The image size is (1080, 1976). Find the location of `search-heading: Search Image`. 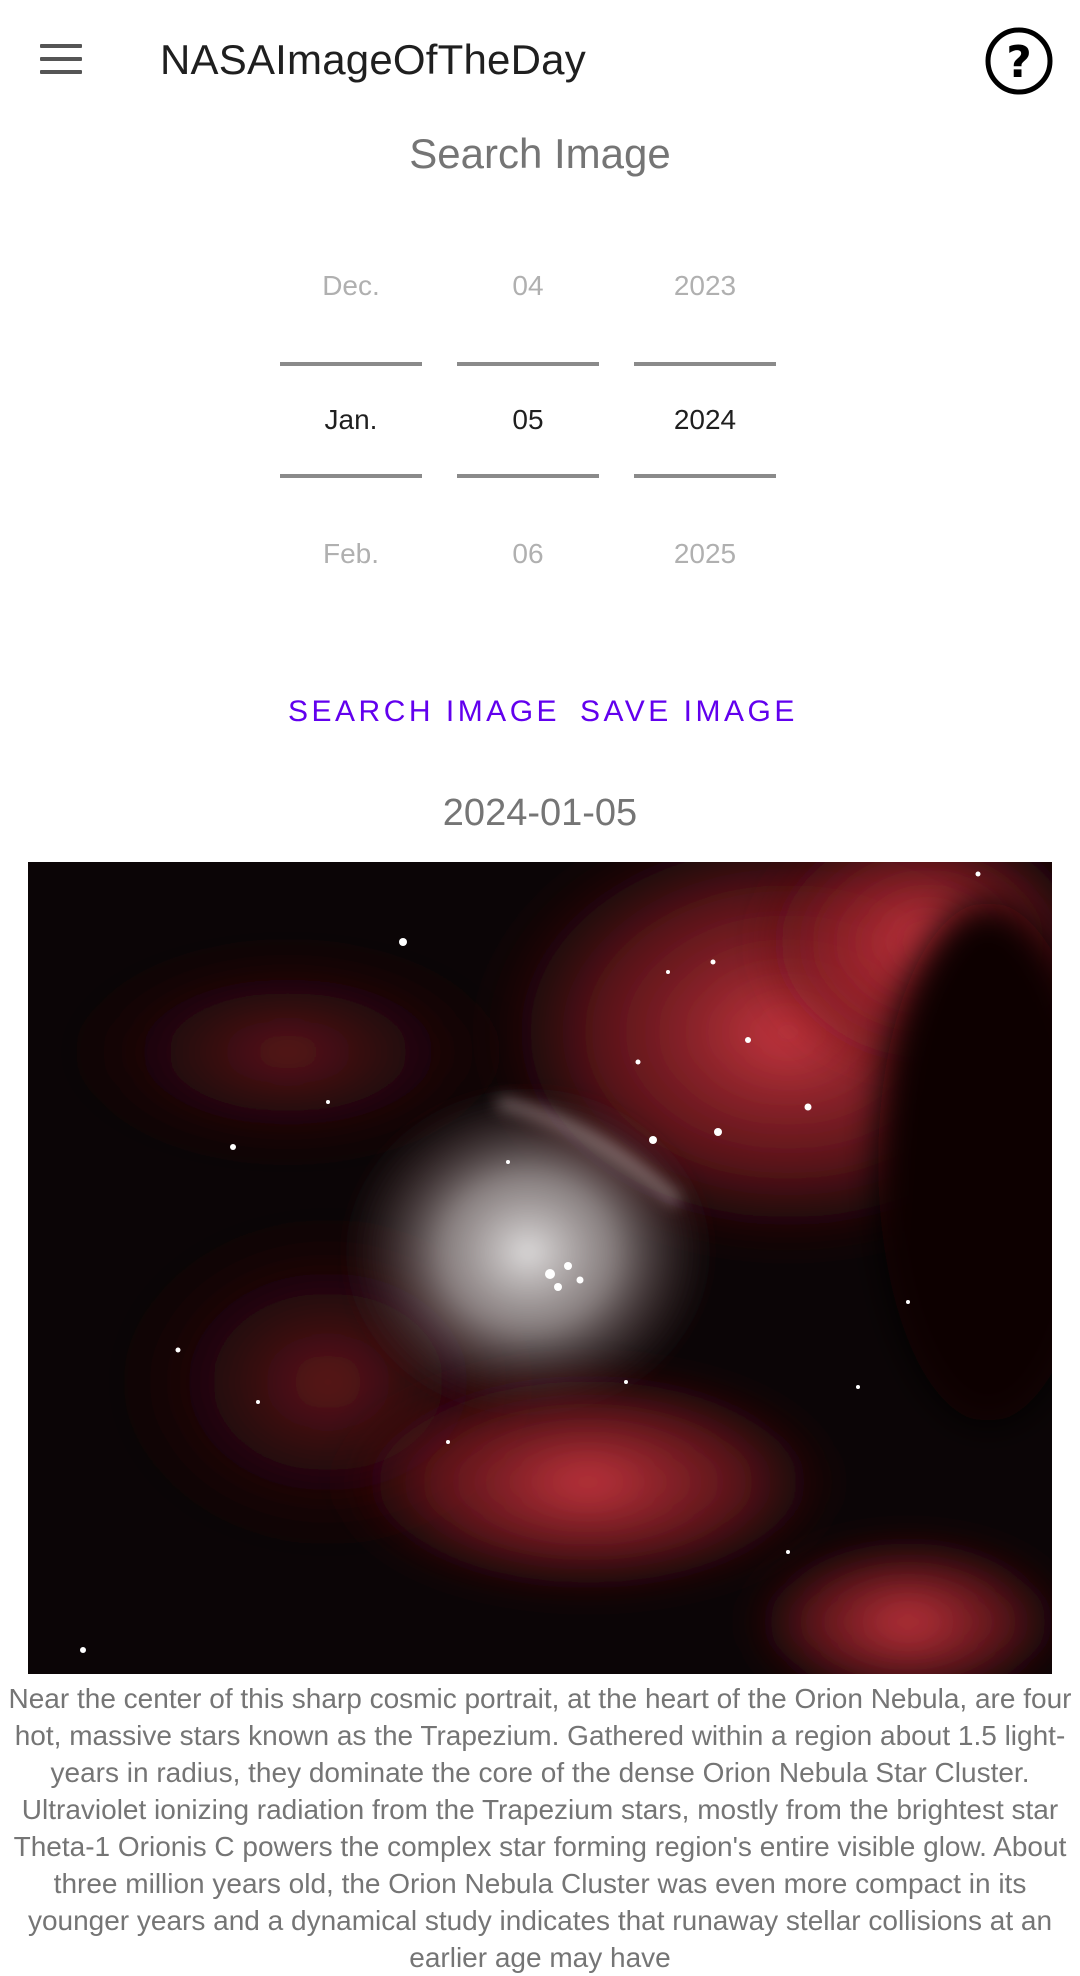

search-heading: Search Image is located at coordinates (540, 153).